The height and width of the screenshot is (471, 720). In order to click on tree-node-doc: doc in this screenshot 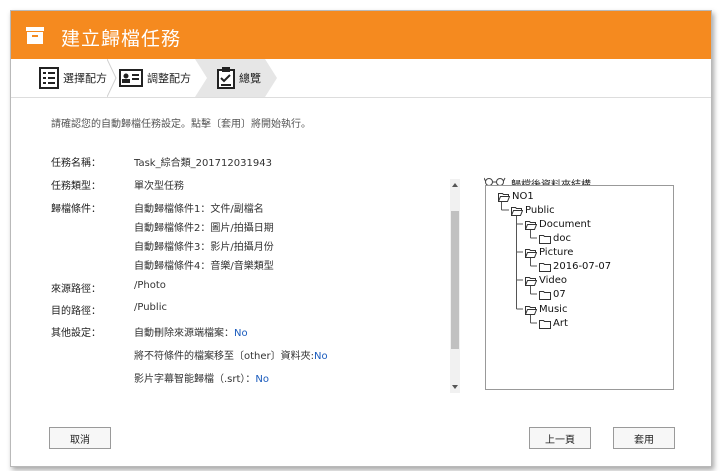, I will do `click(555, 238)`.